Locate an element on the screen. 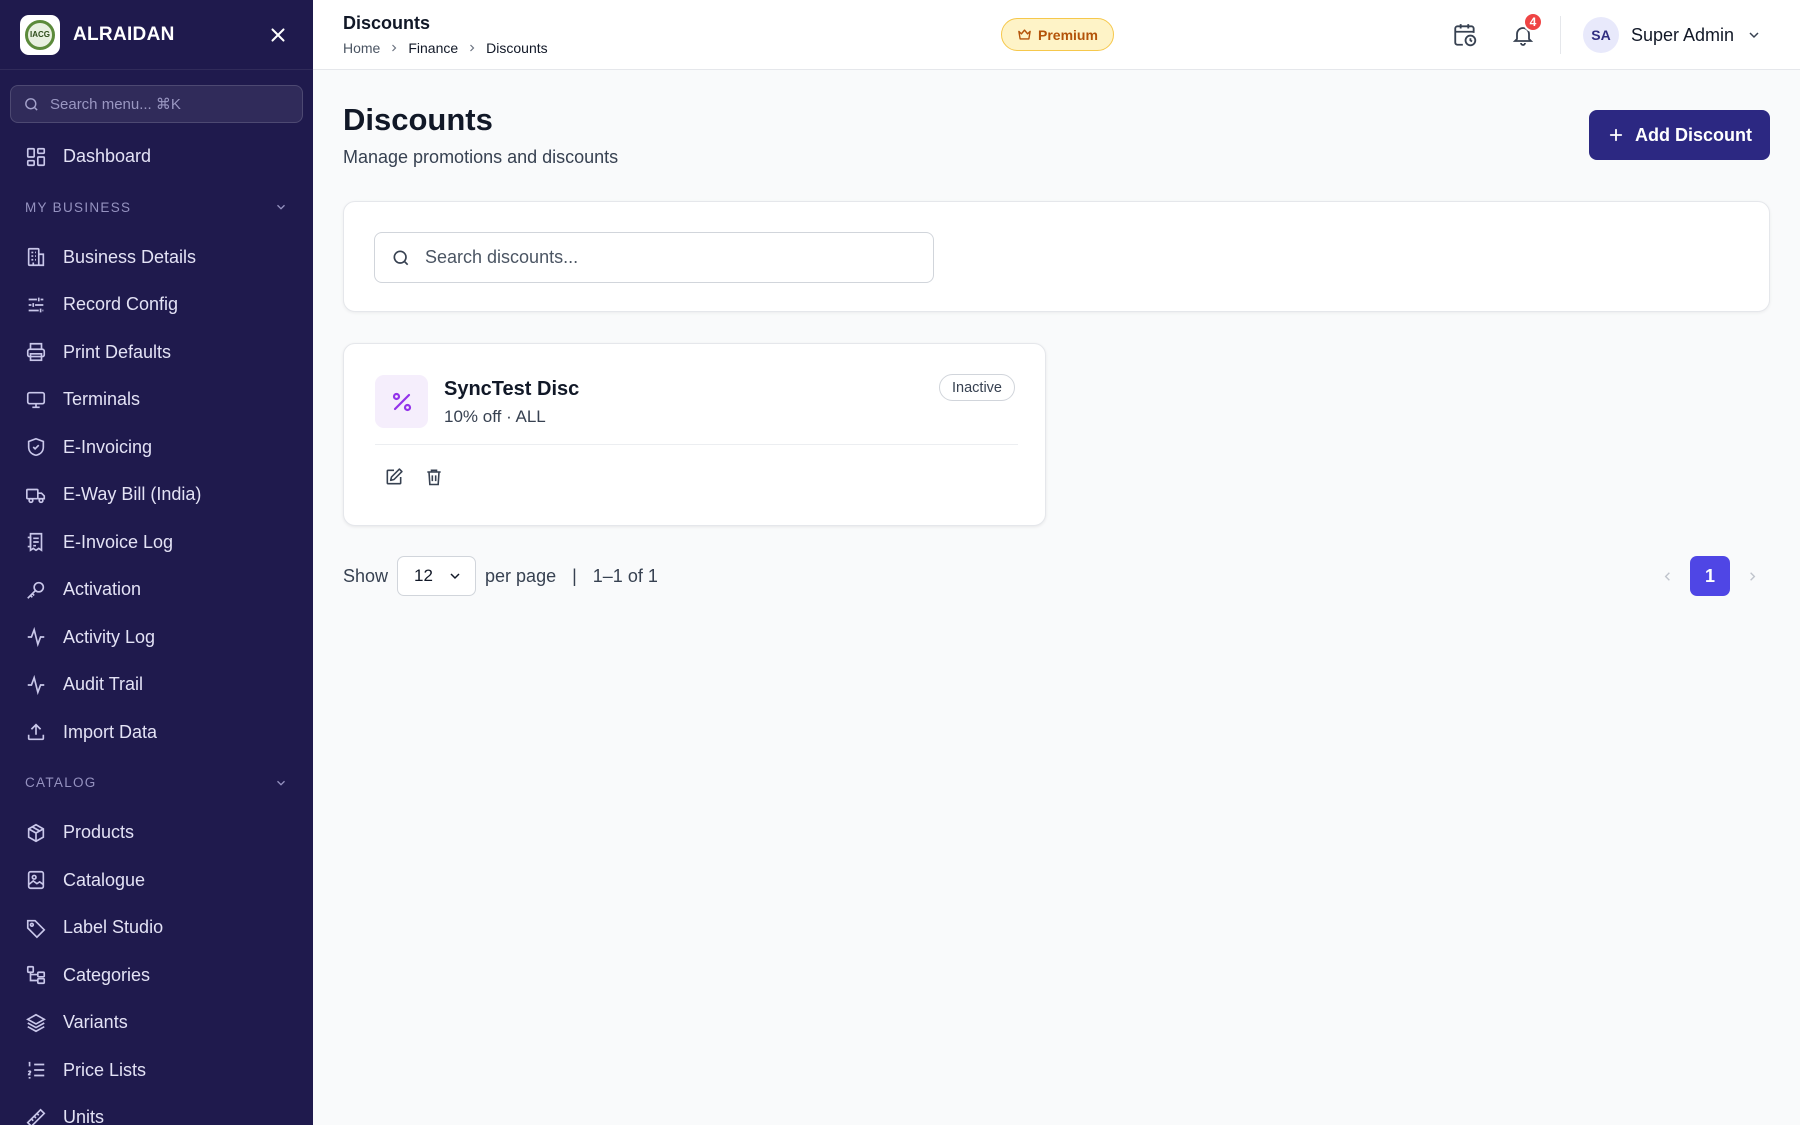 The width and height of the screenshot is (1800, 1125). sidebar-item-label: Categories is located at coordinates (107, 974).